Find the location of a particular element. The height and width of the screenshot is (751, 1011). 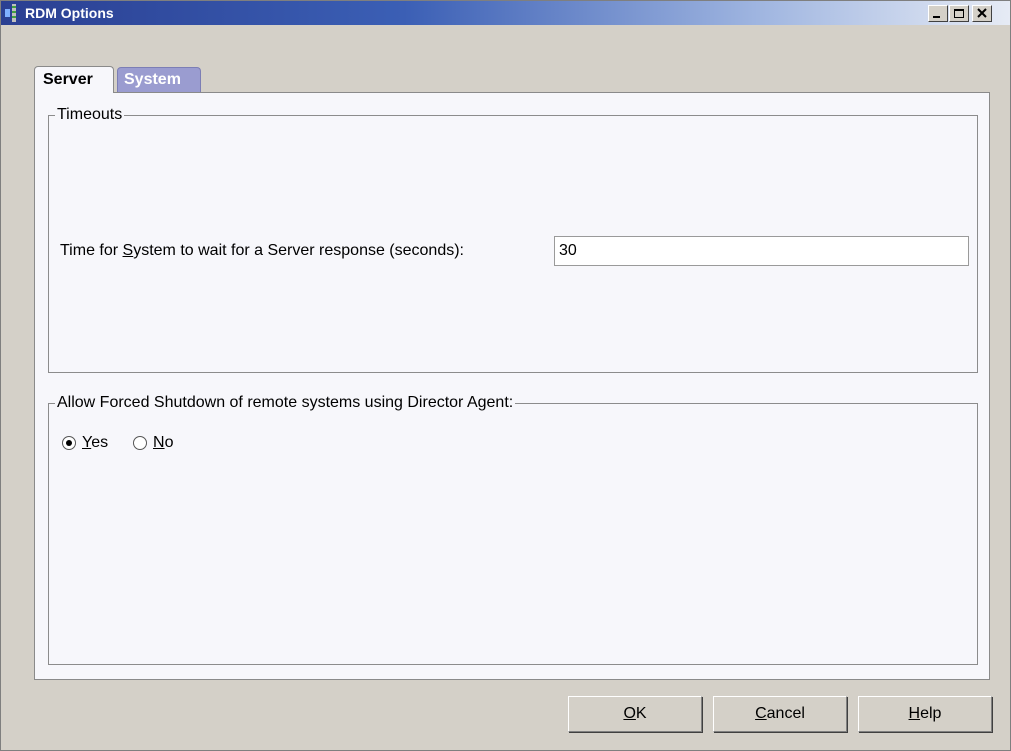

label-mnemonic: S is located at coordinates (128, 250).